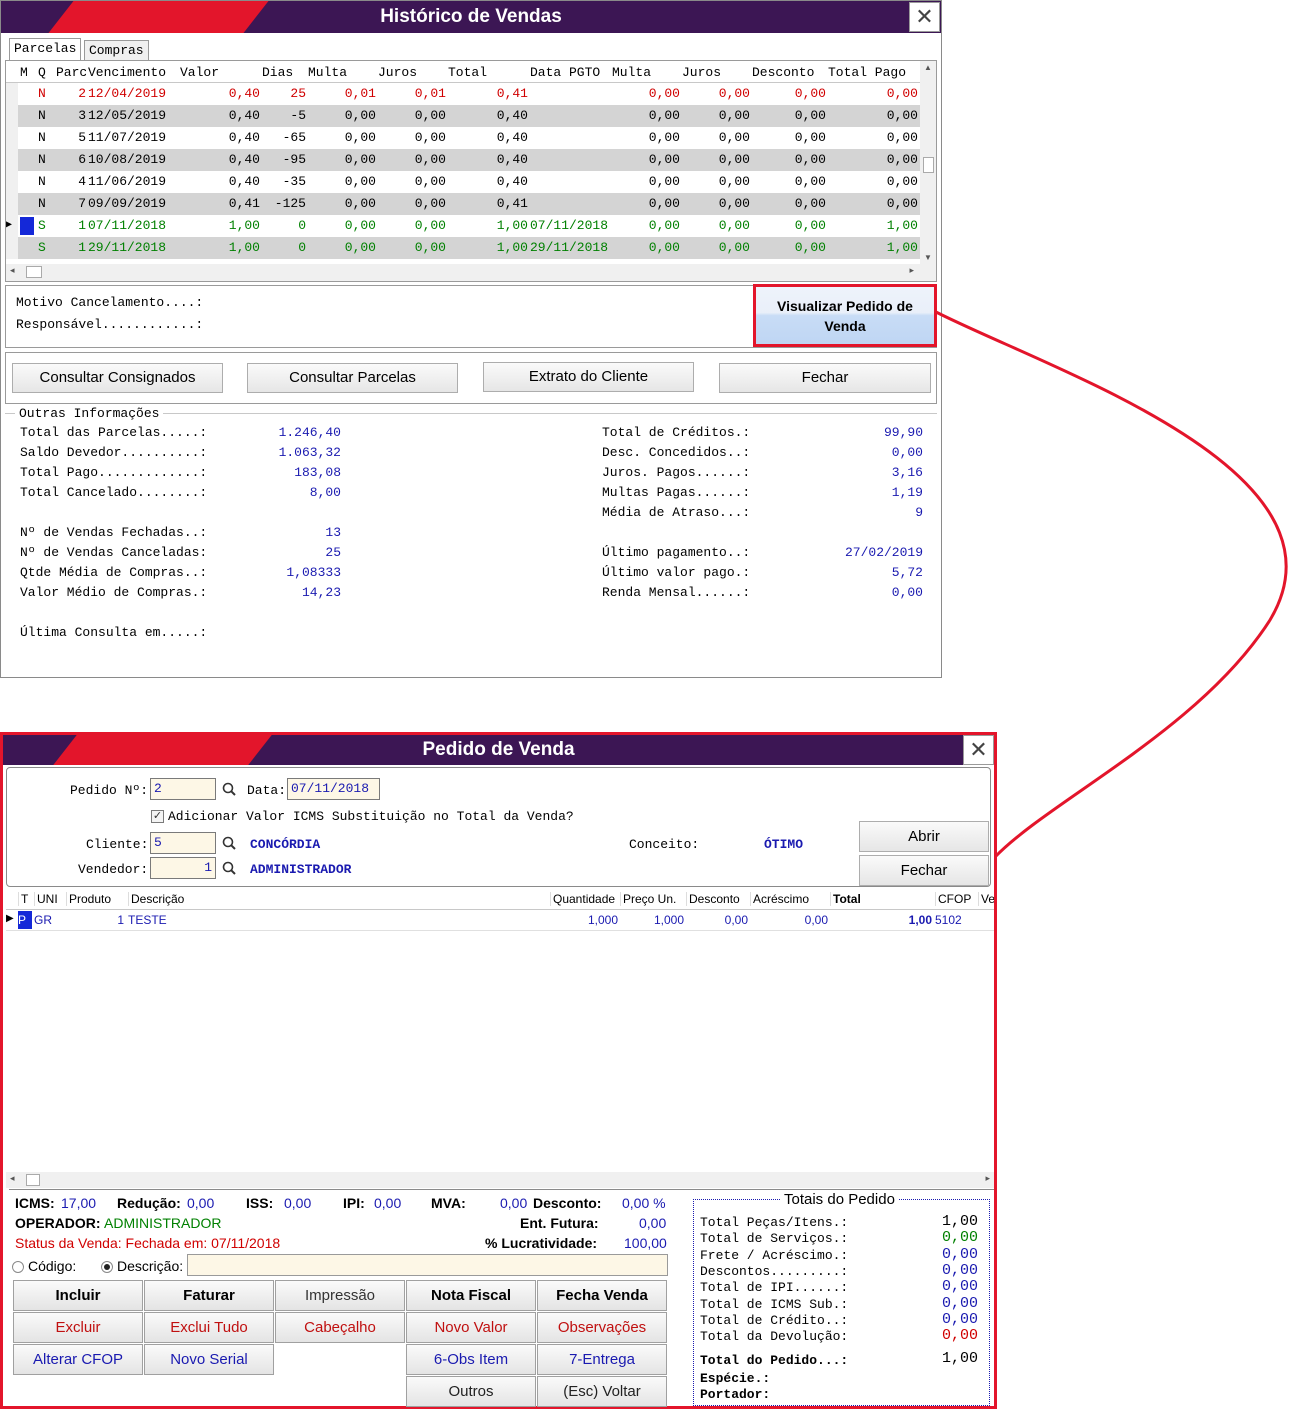 The image size is (1296, 1411). Describe the element at coordinates (471, 1391) in the screenshot. I see `btn-outros: Outros` at that location.